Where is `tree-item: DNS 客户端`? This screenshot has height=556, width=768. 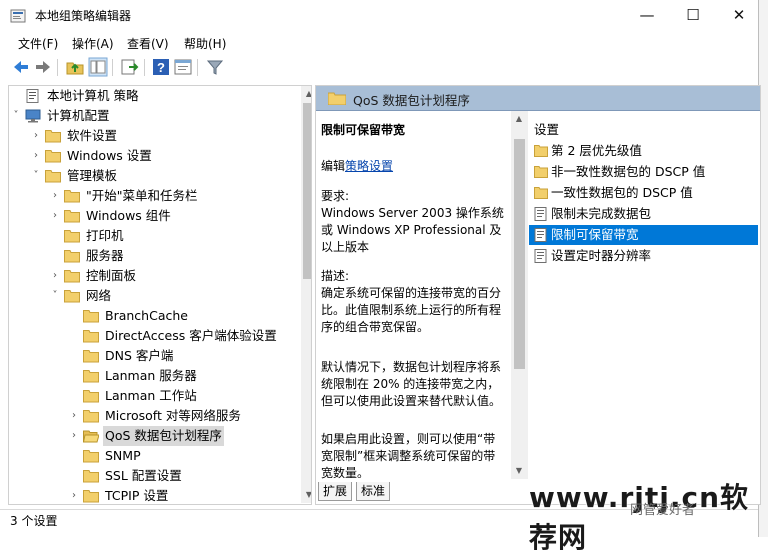 tree-item: DNS 客户端 is located at coordinates (154, 356).